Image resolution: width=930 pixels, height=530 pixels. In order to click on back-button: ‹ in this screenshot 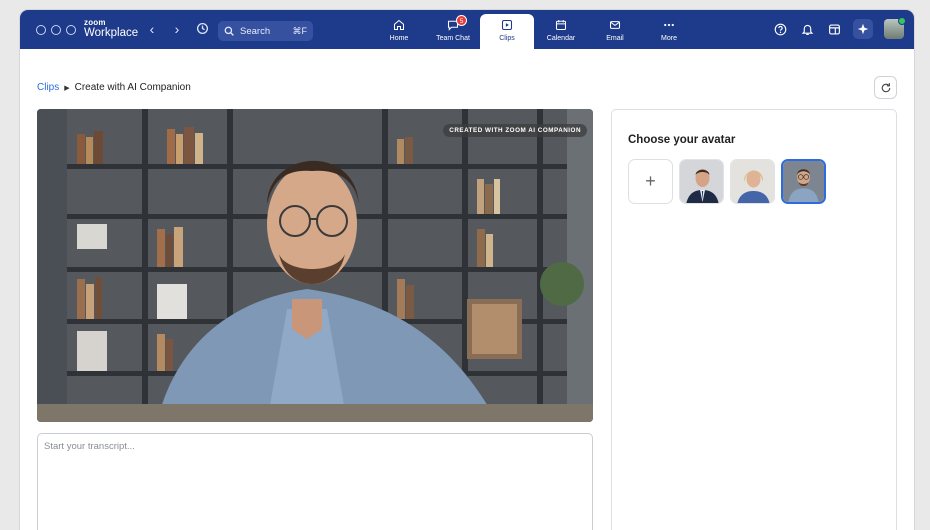, I will do `click(152, 29)`.